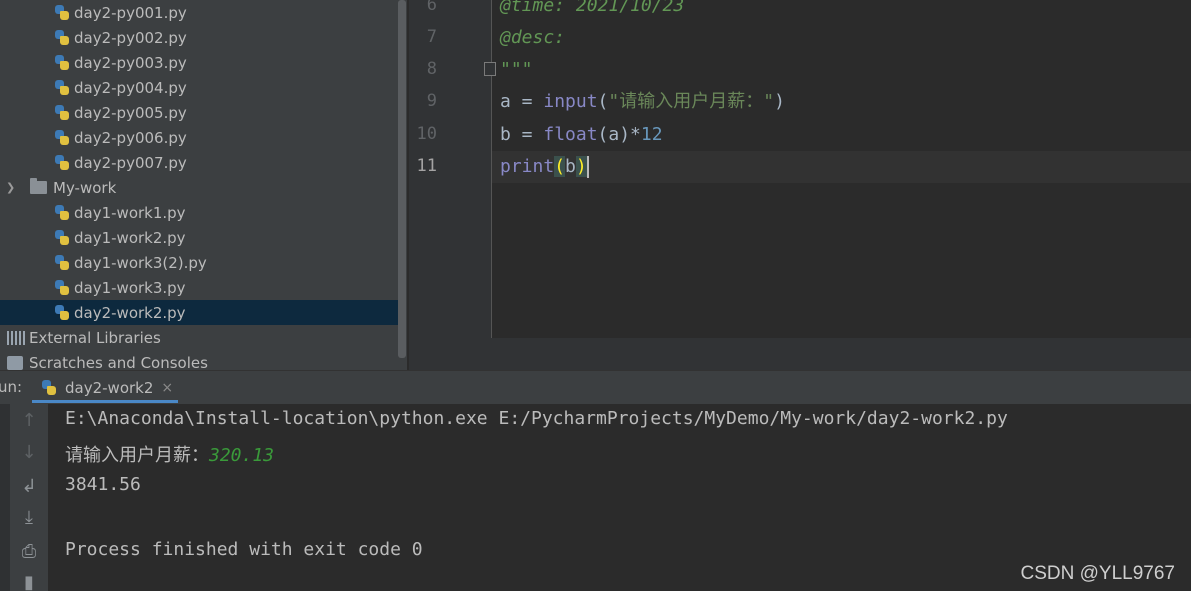 The image size is (1191, 591). I want to click on file-label: day2-py005.py, so click(130, 112).